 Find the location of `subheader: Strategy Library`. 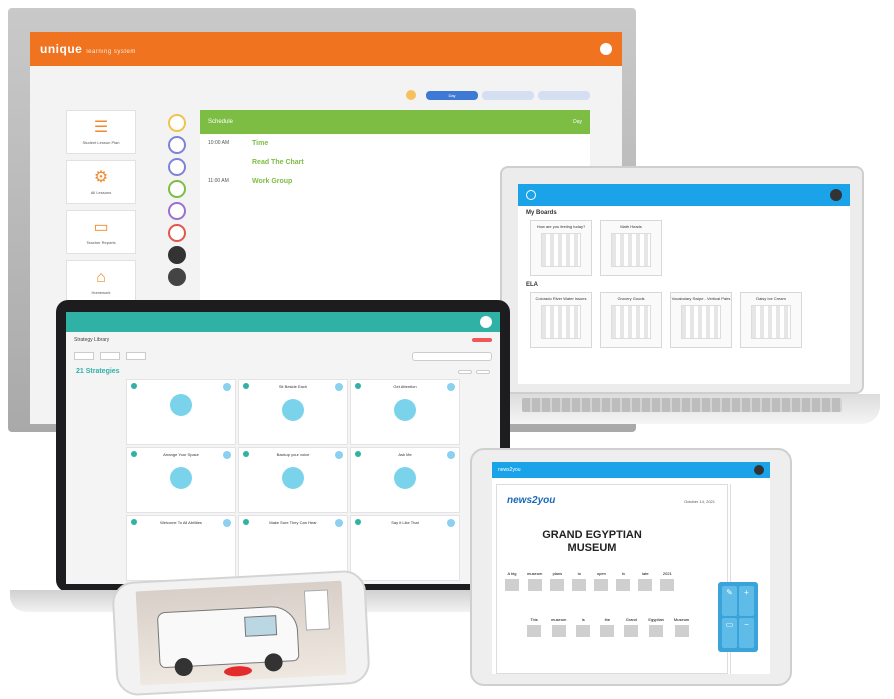

subheader: Strategy Library is located at coordinates (283, 340).